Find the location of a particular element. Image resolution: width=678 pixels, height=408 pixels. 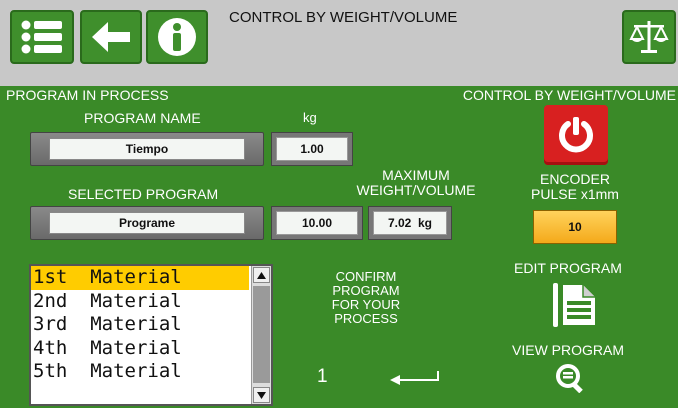

list-item: 5th Material is located at coordinates (140, 372).